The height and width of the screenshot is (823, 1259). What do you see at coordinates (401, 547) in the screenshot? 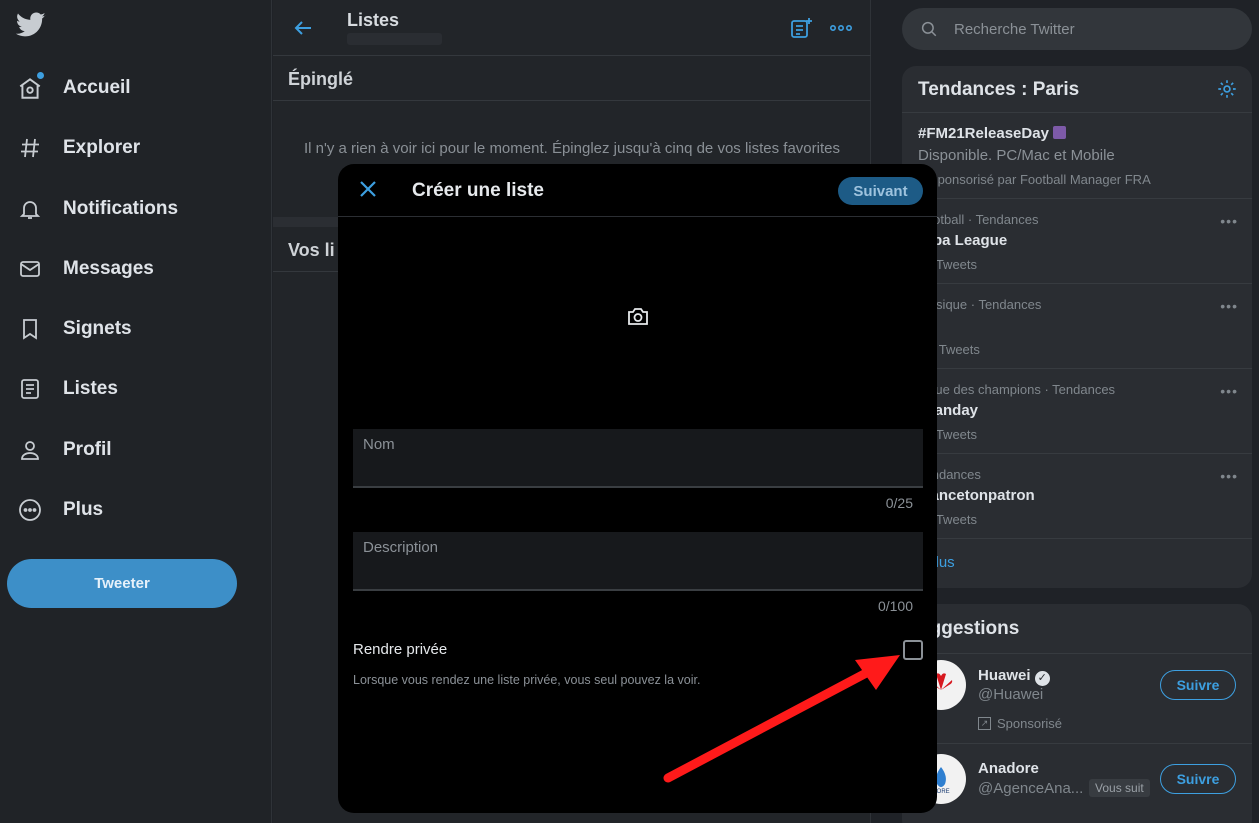
I see `description-field-label: Description` at bounding box center [401, 547].